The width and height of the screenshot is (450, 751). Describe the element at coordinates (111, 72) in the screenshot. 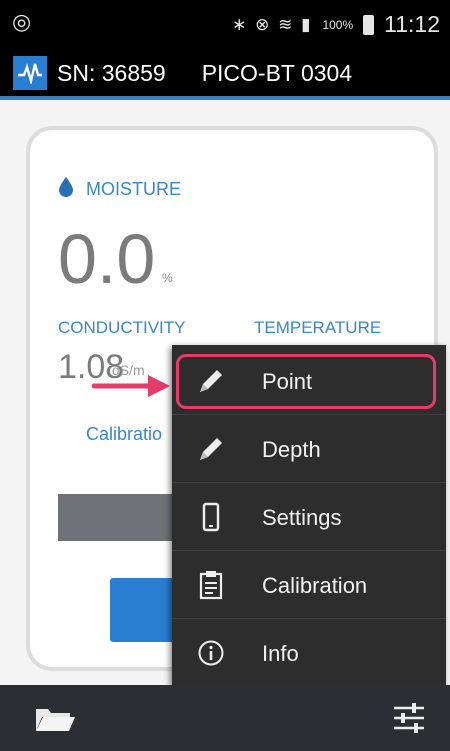

I see `serial-number: SN: 36859` at that location.